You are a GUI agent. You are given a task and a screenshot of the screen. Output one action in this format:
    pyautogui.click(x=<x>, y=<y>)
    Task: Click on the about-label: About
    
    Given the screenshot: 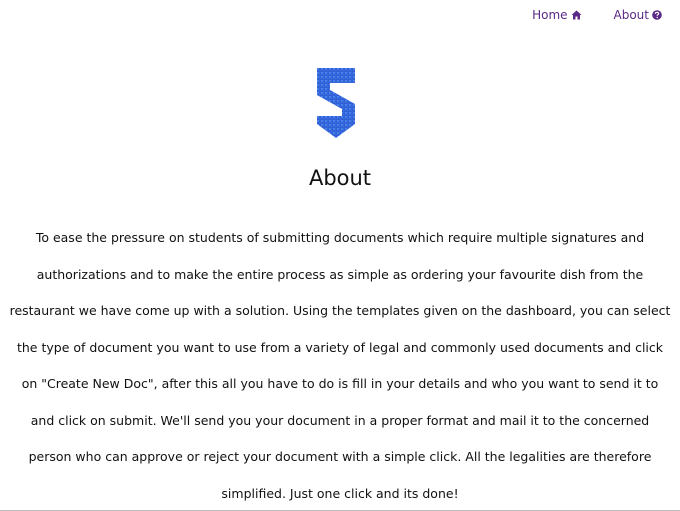 What is the action you would take?
    pyautogui.click(x=631, y=15)
    